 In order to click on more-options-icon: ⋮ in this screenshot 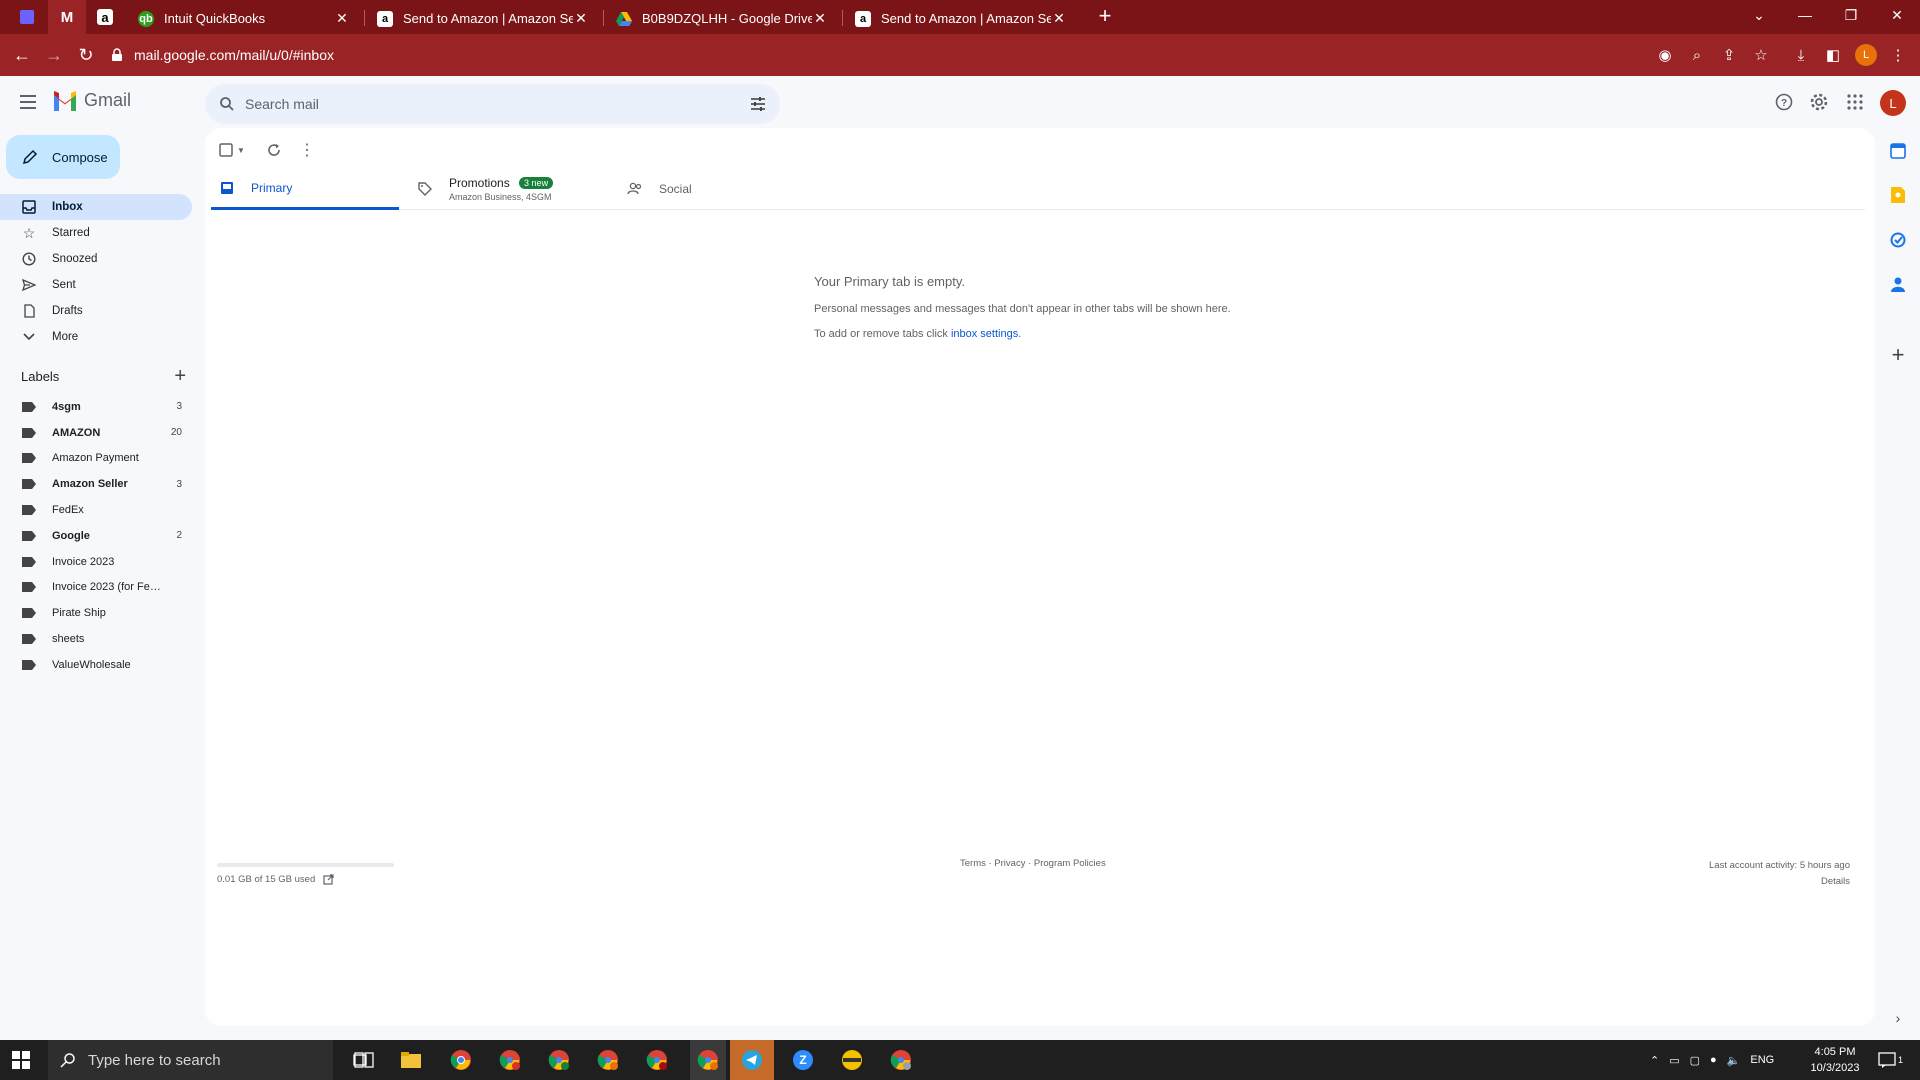, I will do `click(307, 150)`.